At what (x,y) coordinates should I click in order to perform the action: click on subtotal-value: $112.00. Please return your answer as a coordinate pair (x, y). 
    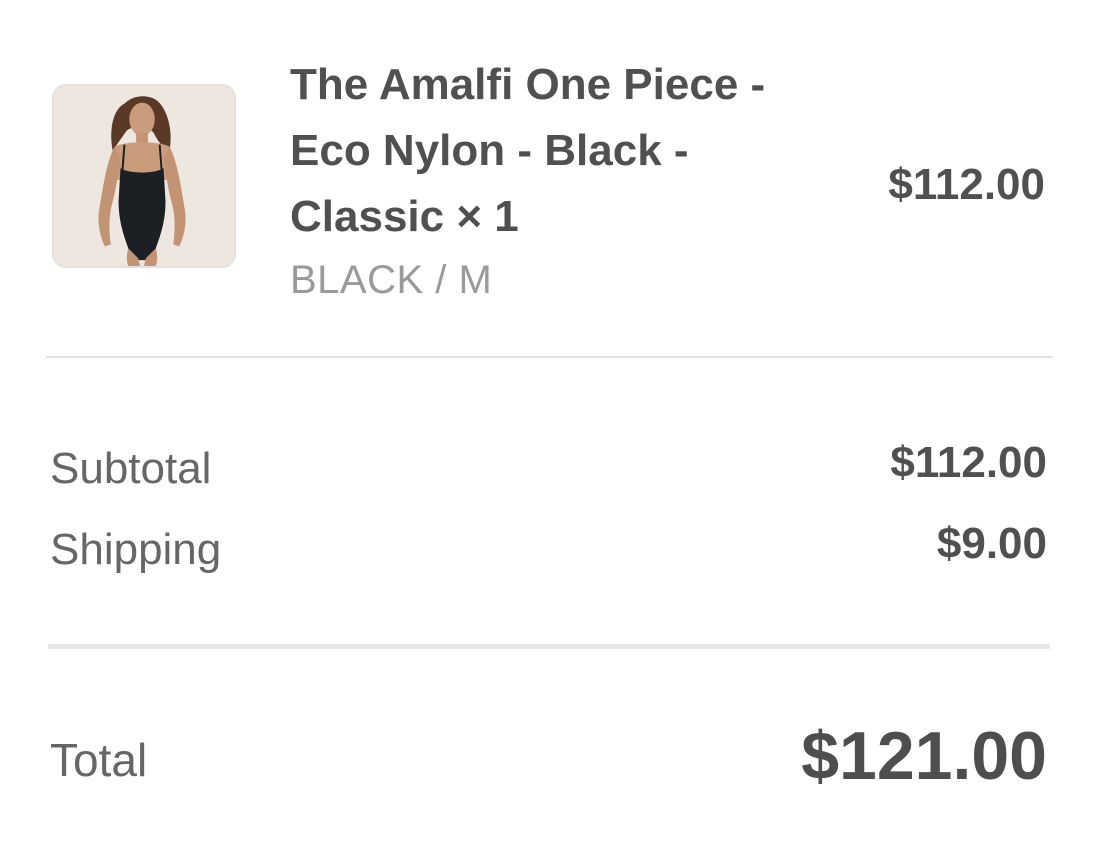
    Looking at the image, I should click on (968, 462).